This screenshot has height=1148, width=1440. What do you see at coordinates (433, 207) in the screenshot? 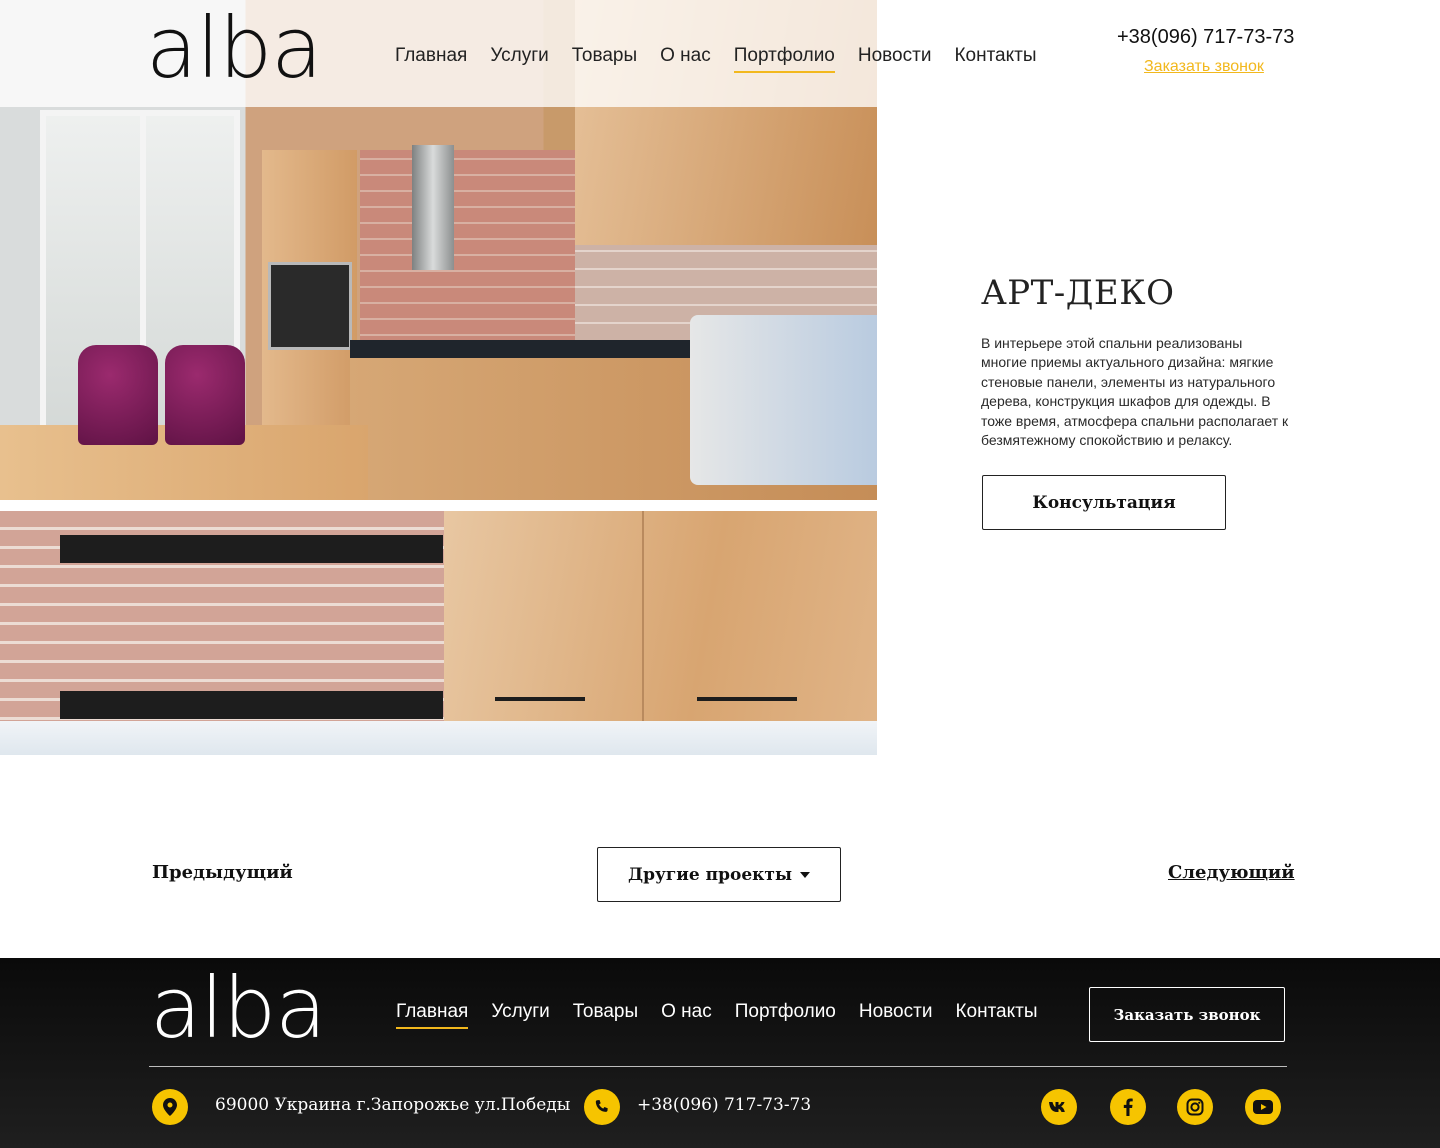
I see `photo-hood` at bounding box center [433, 207].